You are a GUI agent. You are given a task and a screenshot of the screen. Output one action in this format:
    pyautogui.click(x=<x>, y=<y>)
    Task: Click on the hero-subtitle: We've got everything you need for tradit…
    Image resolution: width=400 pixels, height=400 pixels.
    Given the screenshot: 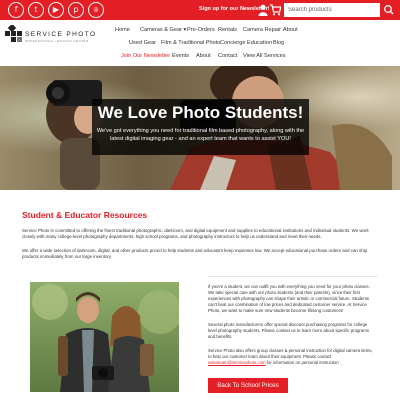 What is the action you would take?
    pyautogui.click(x=200, y=135)
    